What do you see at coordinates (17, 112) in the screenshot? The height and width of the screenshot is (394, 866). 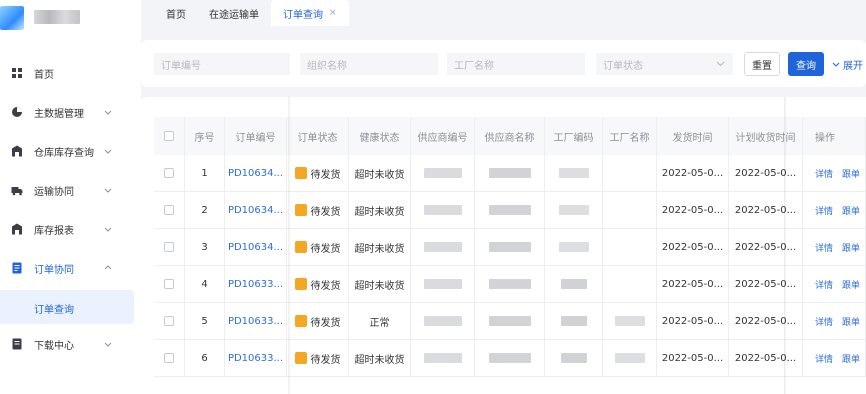 I see `database-icon` at bounding box center [17, 112].